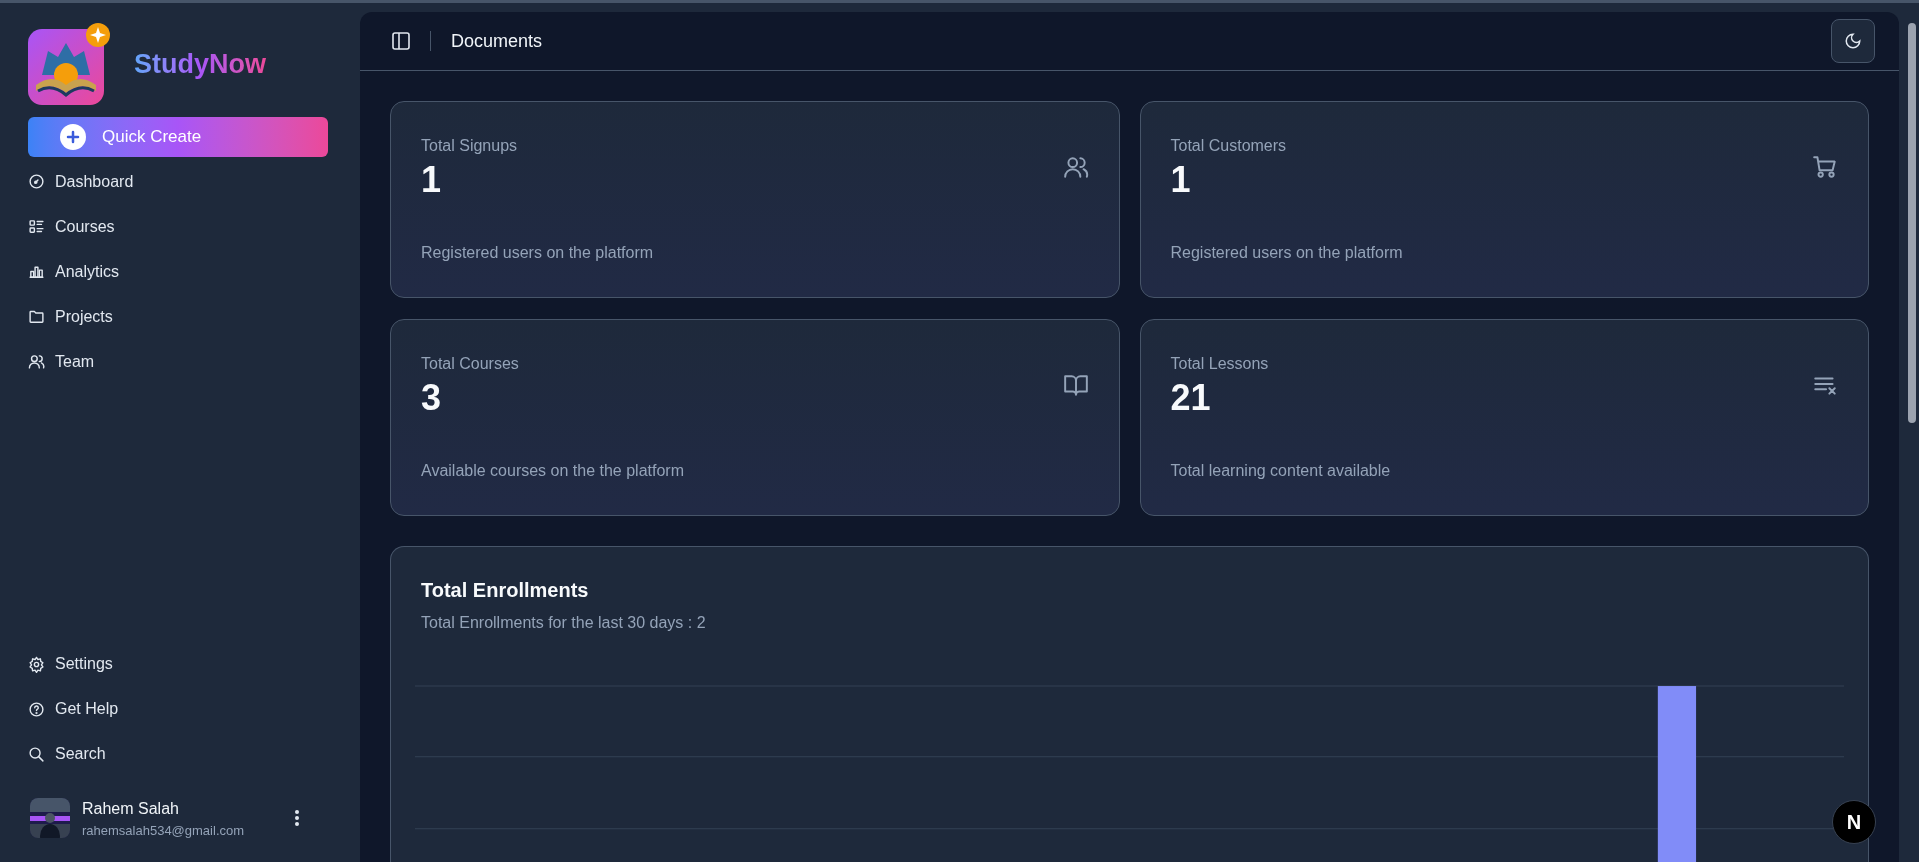 Image resolution: width=1919 pixels, height=862 pixels. I want to click on moon-icon, so click(1853, 41).